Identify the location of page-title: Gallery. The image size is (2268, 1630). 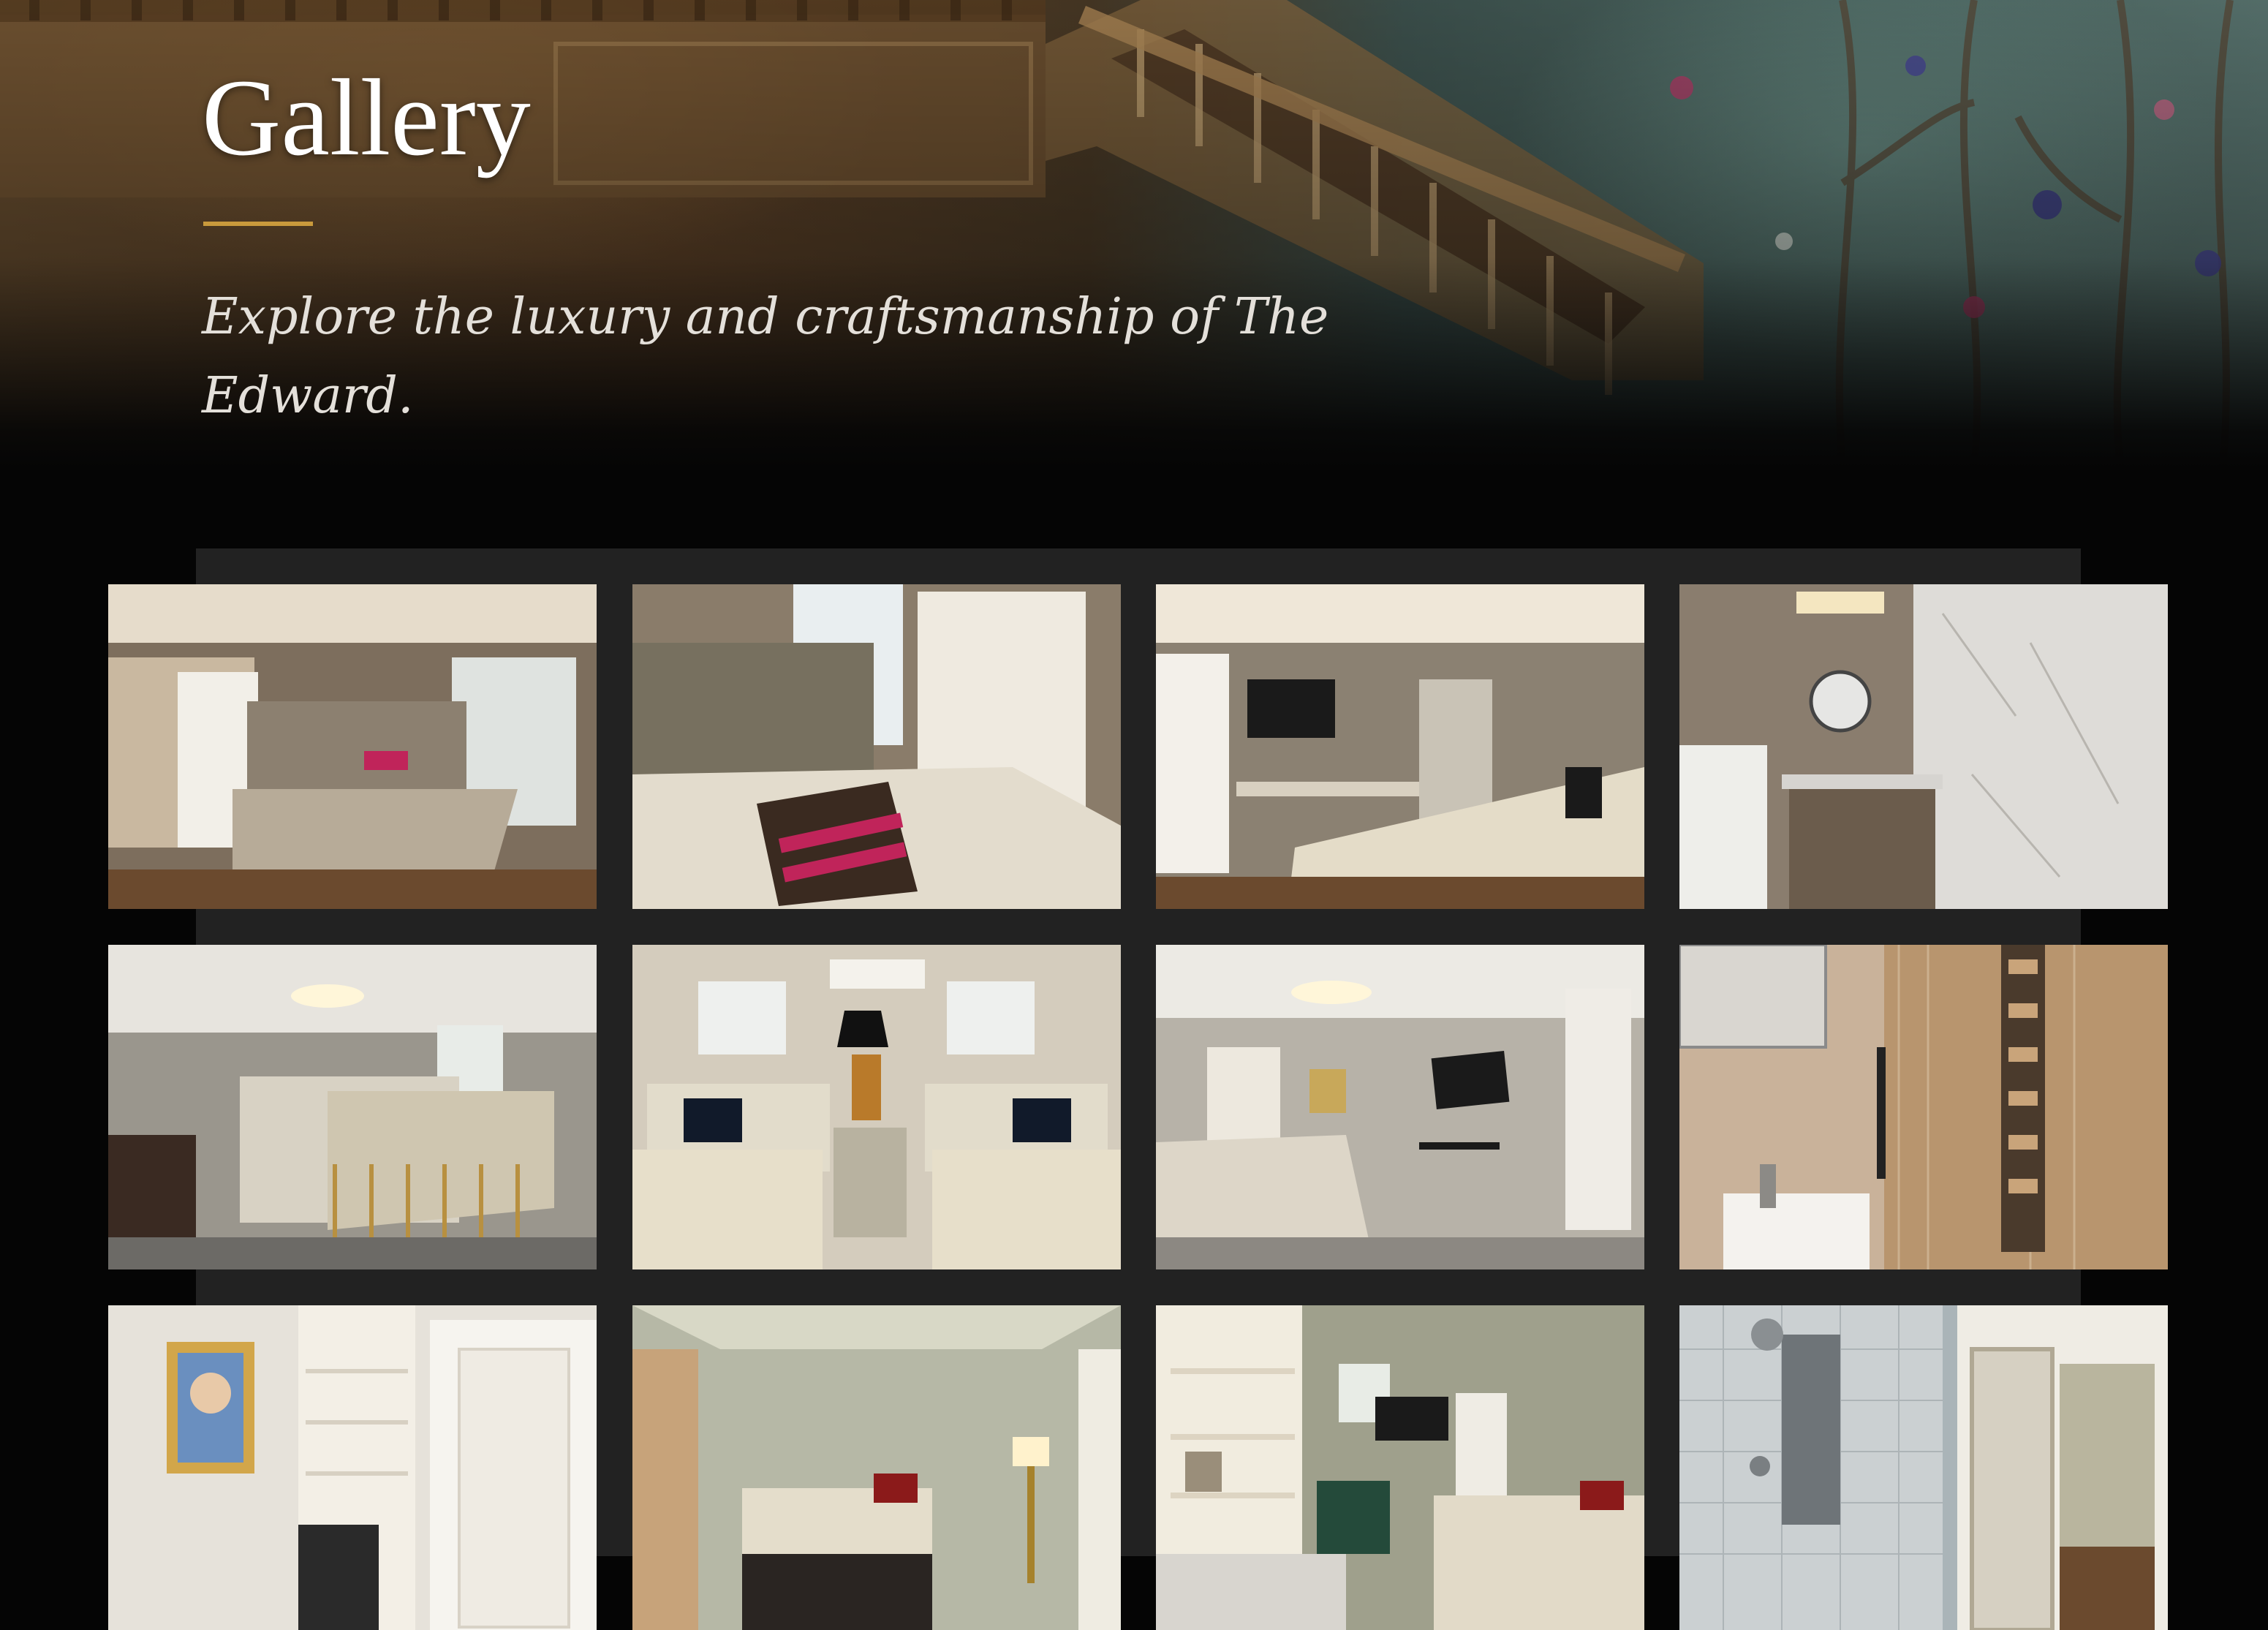
(366, 118).